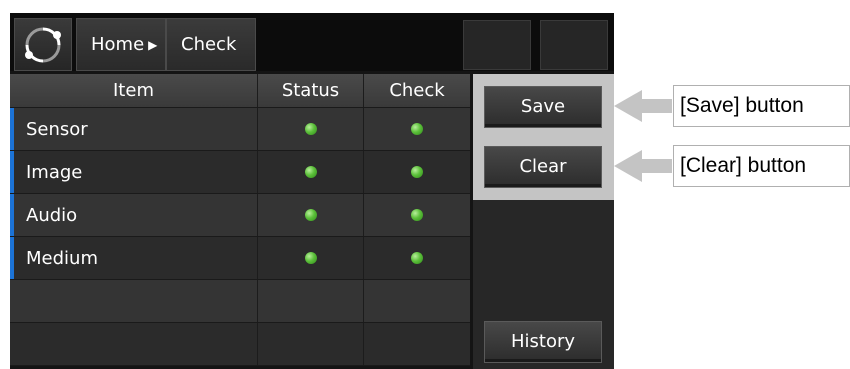  What do you see at coordinates (134, 129) in the screenshot?
I see `row-item-label: Sensor` at bounding box center [134, 129].